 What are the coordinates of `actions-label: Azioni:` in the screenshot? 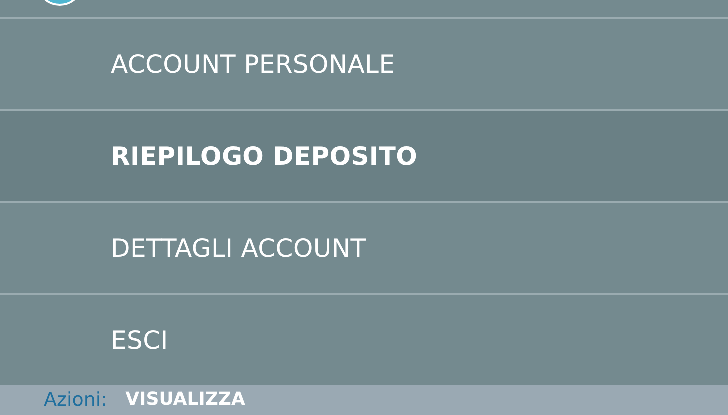 It's located at (76, 400).